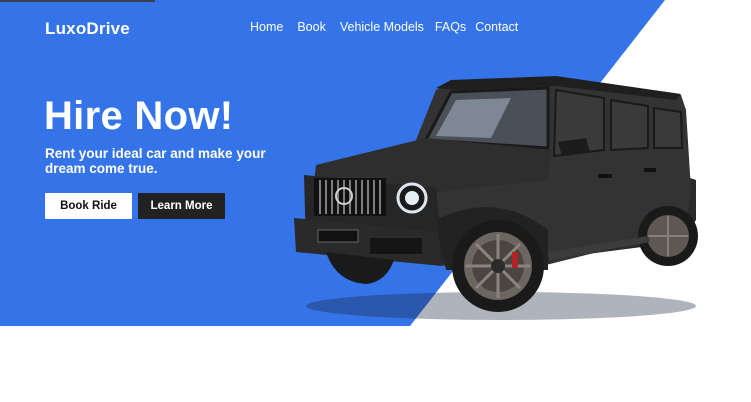 Image resolution: width=751 pixels, height=402 pixels. I want to click on nav-home: Home, so click(266, 27).